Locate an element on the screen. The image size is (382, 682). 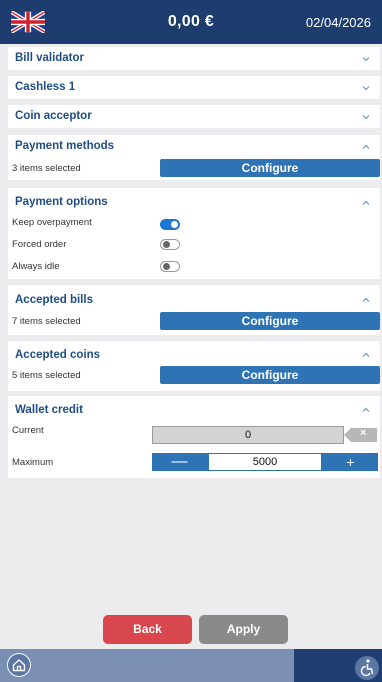
home-button is located at coordinates (19, 665).